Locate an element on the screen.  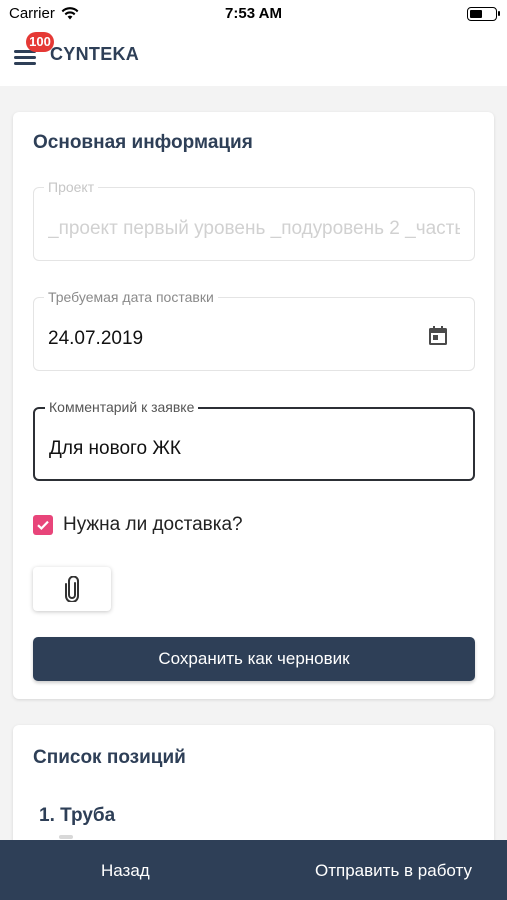
delivery-checkbox is located at coordinates (43, 525).